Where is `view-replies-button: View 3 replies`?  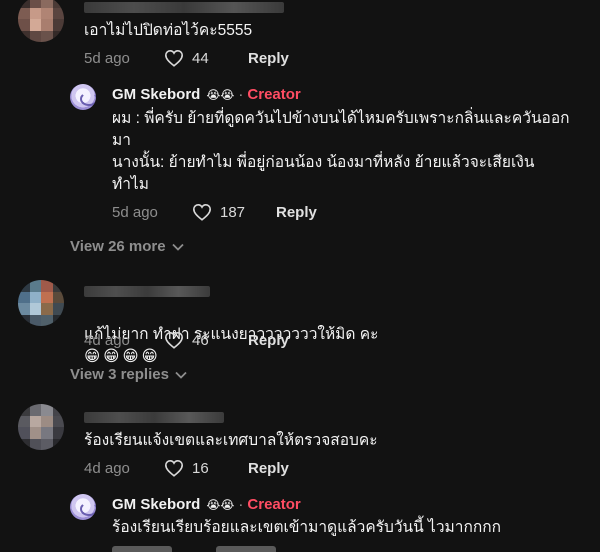 view-replies-button: View 3 replies is located at coordinates (128, 374).